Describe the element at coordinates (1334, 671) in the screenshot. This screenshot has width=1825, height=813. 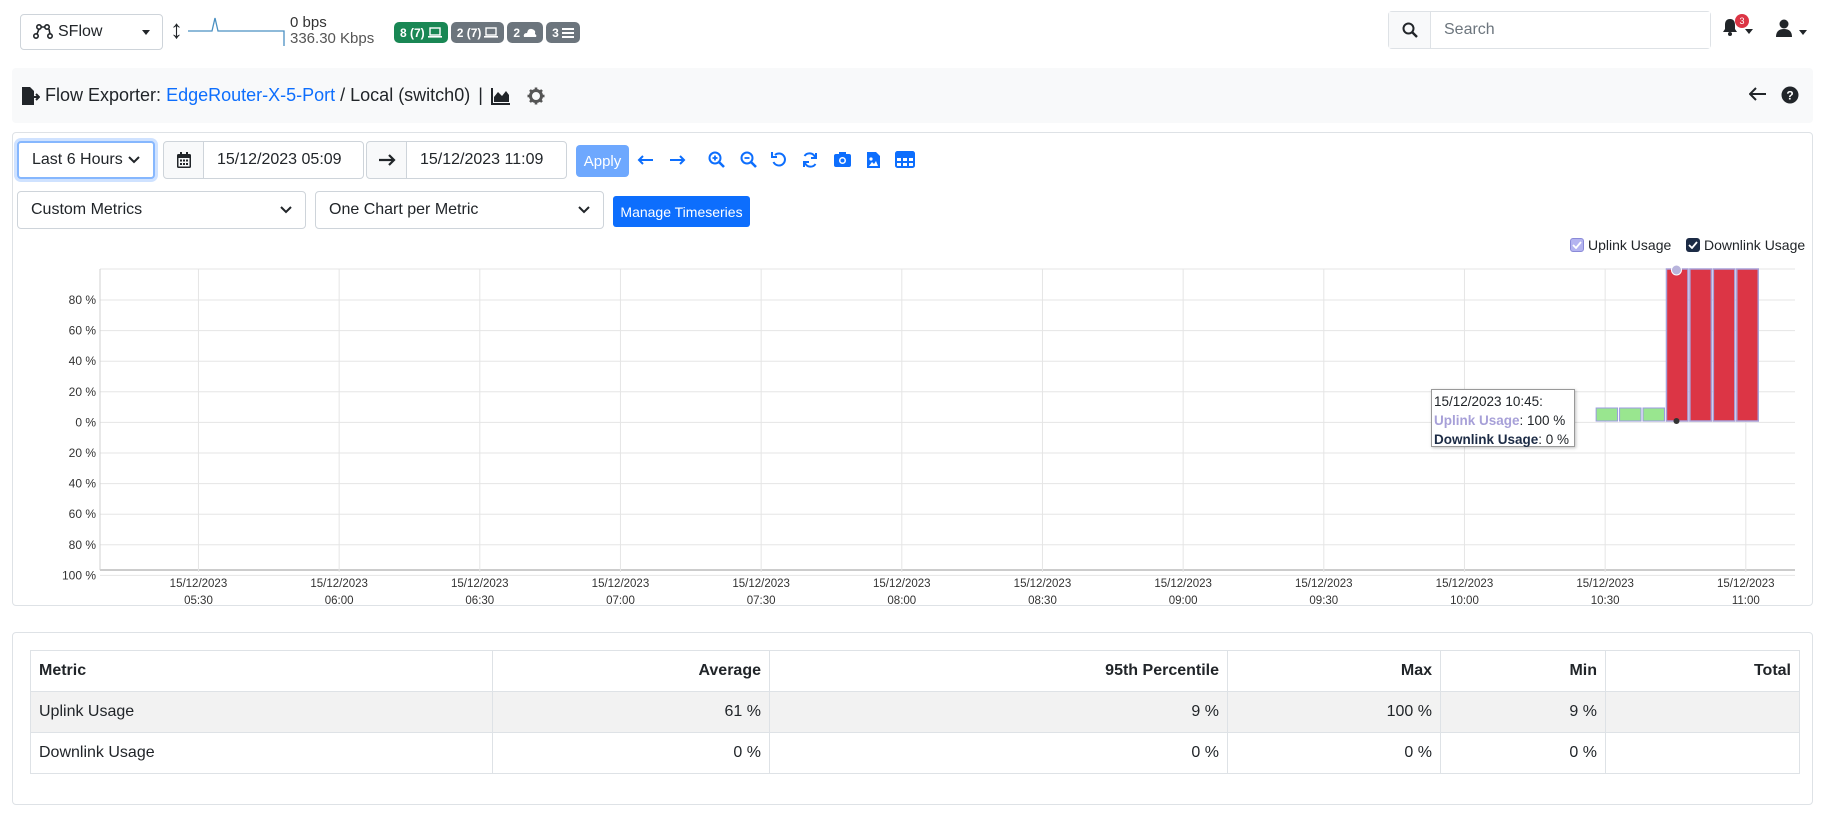
I see `col-max: Max` at that location.